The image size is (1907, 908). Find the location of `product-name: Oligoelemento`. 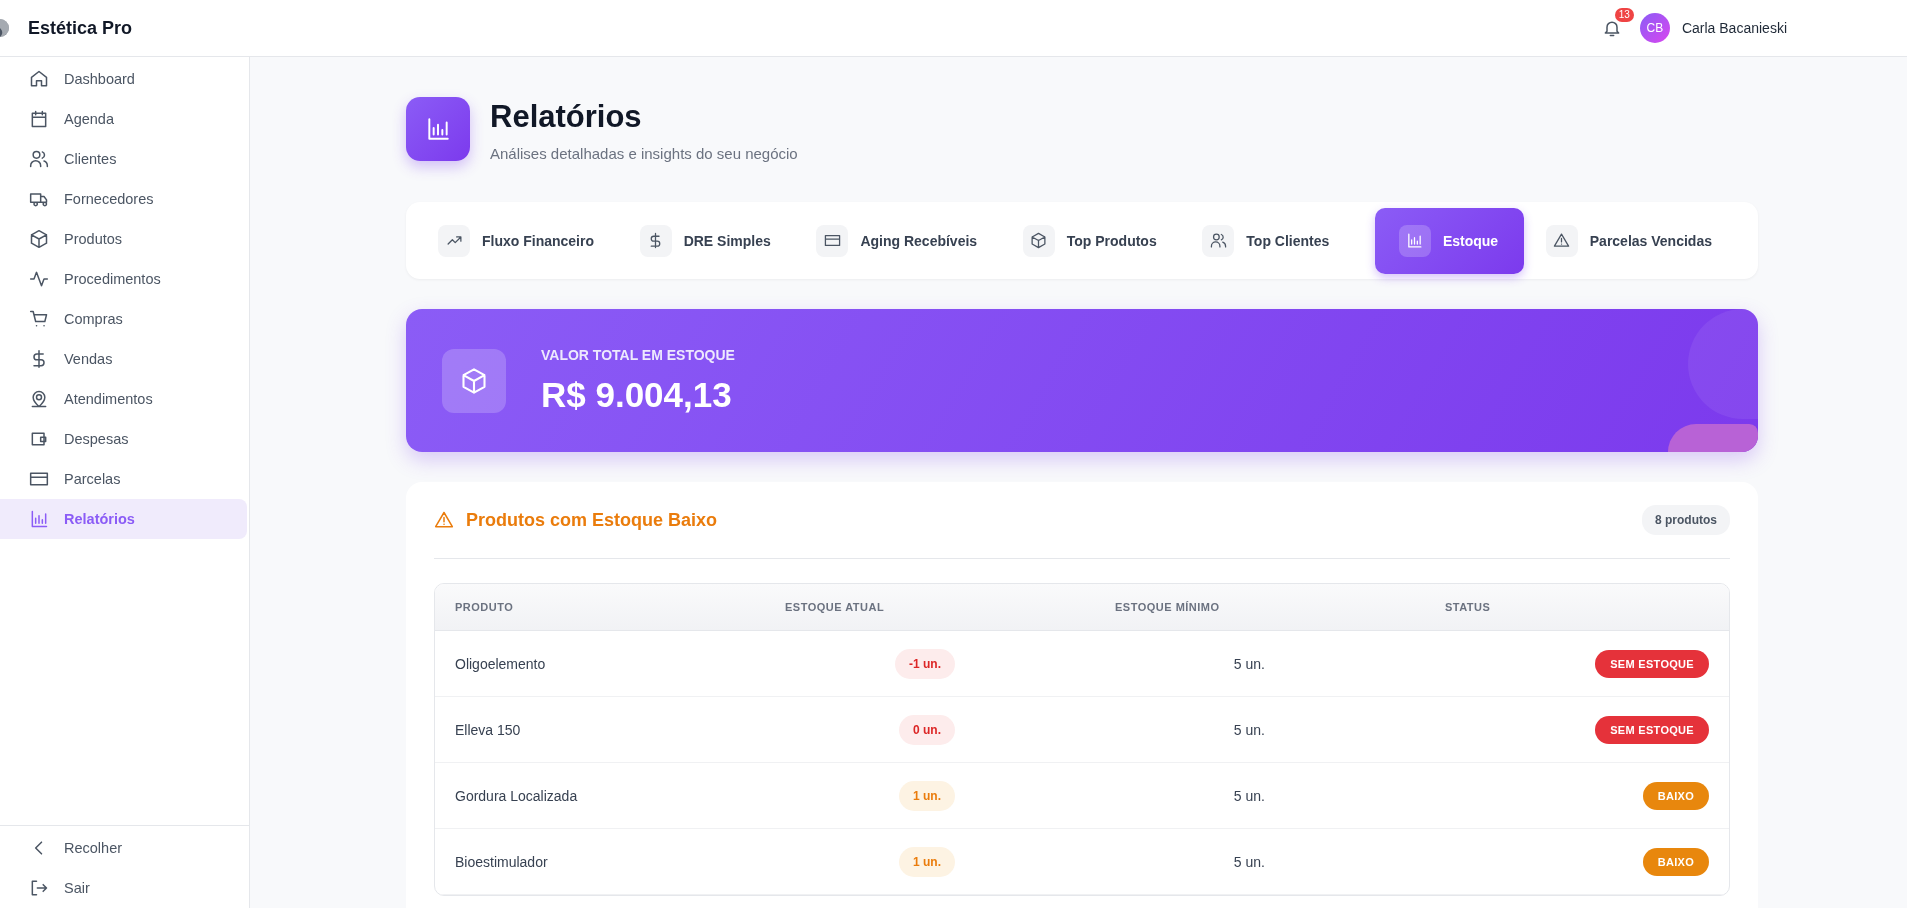

product-name: Oligoelemento is located at coordinates (501, 663).